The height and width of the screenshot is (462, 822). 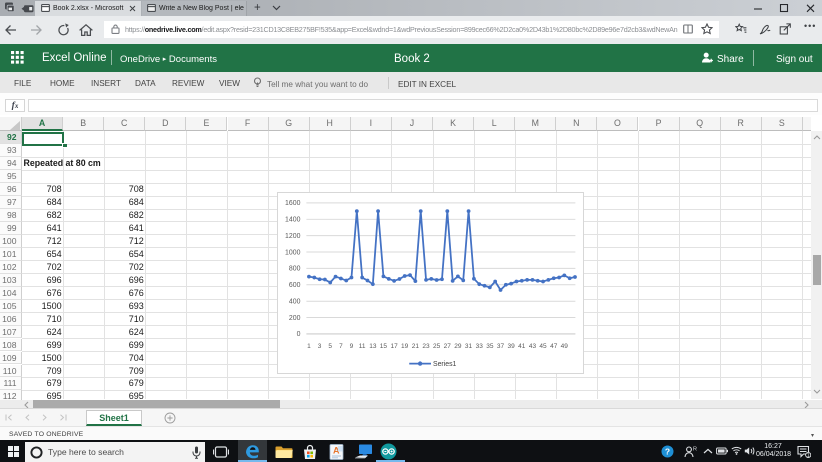 What do you see at coordinates (522, 346) in the screenshot?
I see `svg-text: 41` at bounding box center [522, 346].